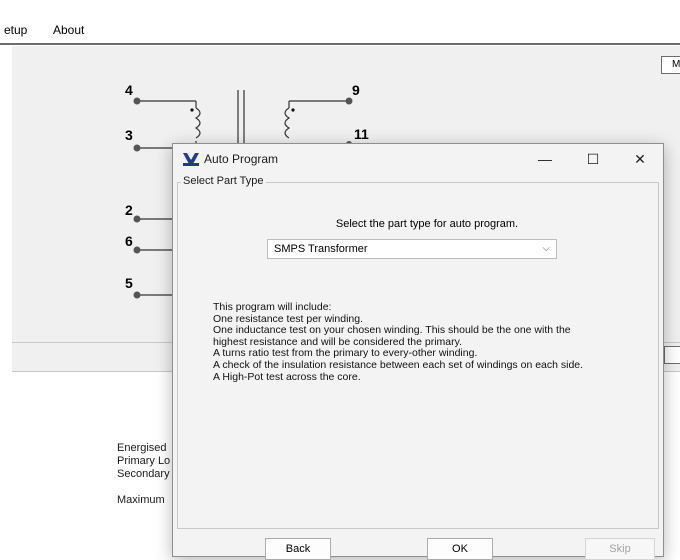 The height and width of the screenshot is (560, 680). I want to click on info-secondary: Secondary, so click(143, 474).